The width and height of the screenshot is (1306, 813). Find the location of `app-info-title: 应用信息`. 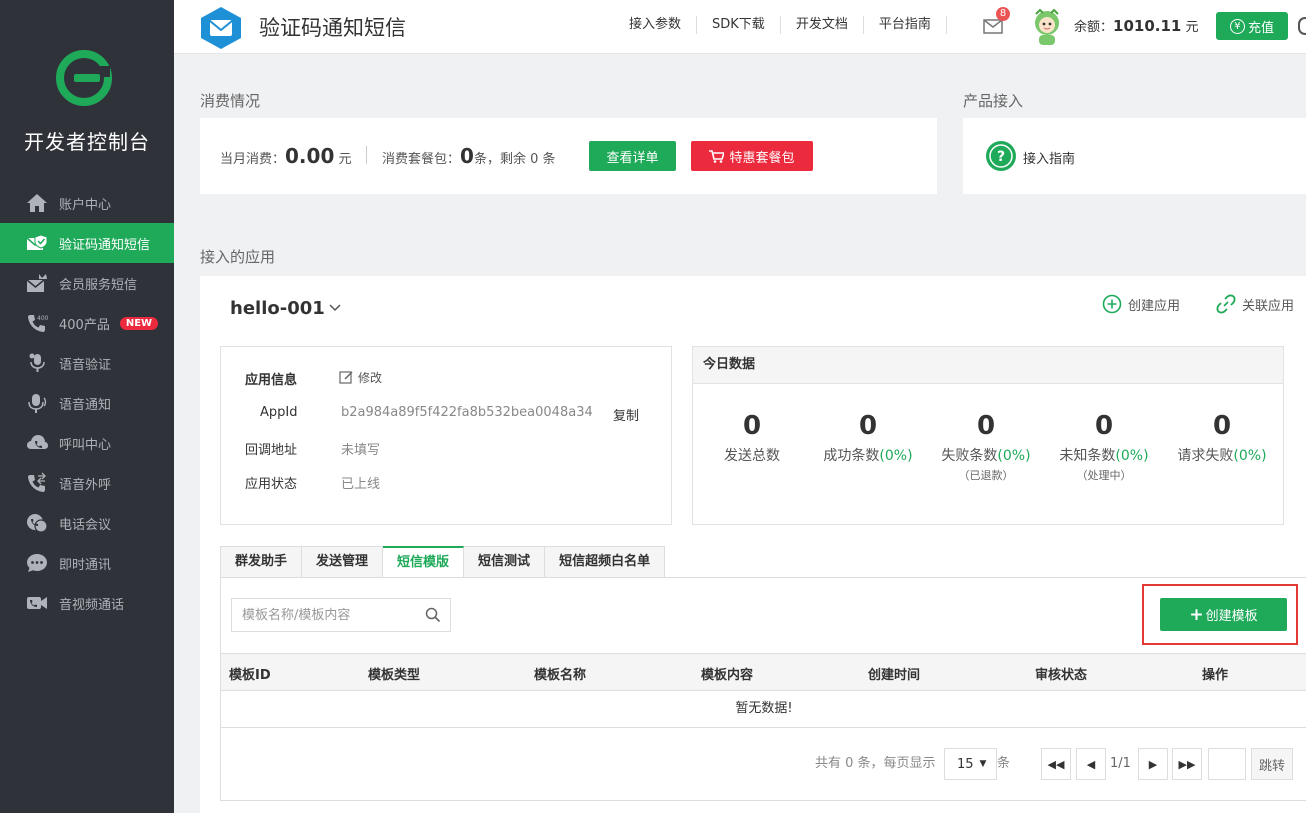

app-info-title: 应用信息 is located at coordinates (271, 380).